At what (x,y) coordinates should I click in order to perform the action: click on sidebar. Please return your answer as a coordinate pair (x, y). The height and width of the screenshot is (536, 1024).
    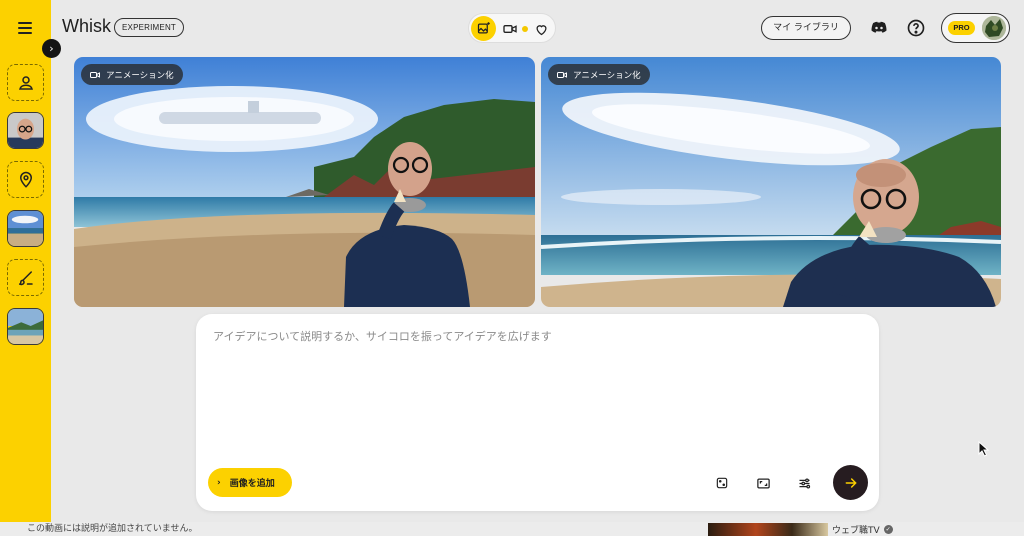
    Looking at the image, I should click on (25, 261).